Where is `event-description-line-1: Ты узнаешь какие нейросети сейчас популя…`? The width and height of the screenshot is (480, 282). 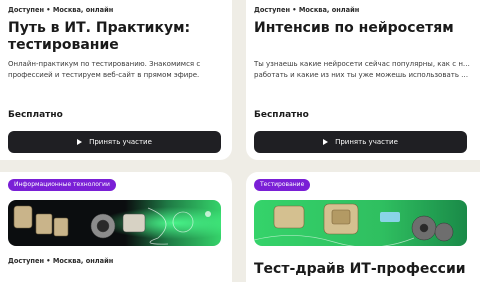
event-description-line-1: Ты узнаешь какие нейросети сейчас популя… is located at coordinates (363, 64).